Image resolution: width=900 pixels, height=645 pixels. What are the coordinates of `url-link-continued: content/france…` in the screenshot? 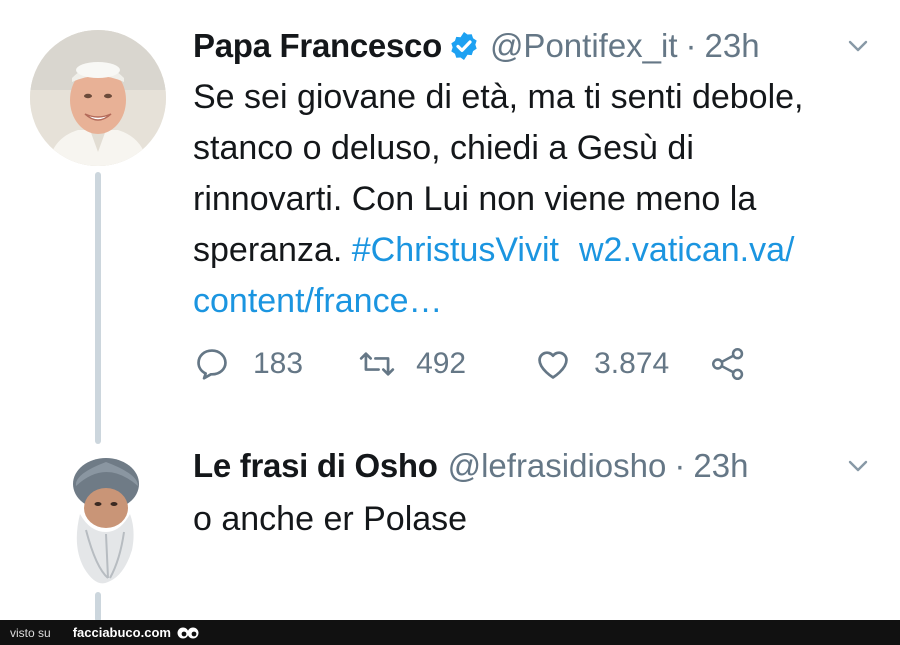 It's located at (531, 301).